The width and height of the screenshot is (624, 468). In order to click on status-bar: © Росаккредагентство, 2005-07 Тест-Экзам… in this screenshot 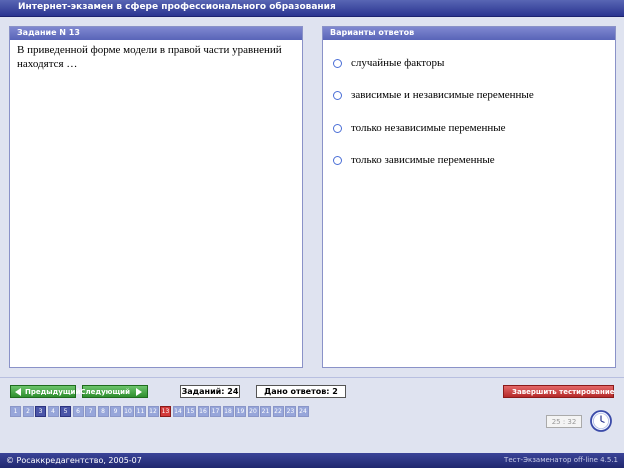, I will do `click(312, 460)`.